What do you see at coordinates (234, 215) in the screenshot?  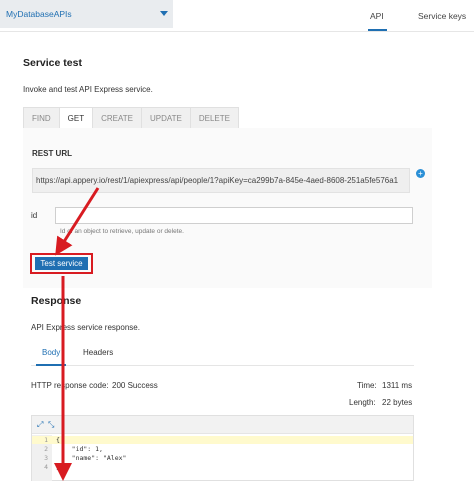 I see `id-input` at bounding box center [234, 215].